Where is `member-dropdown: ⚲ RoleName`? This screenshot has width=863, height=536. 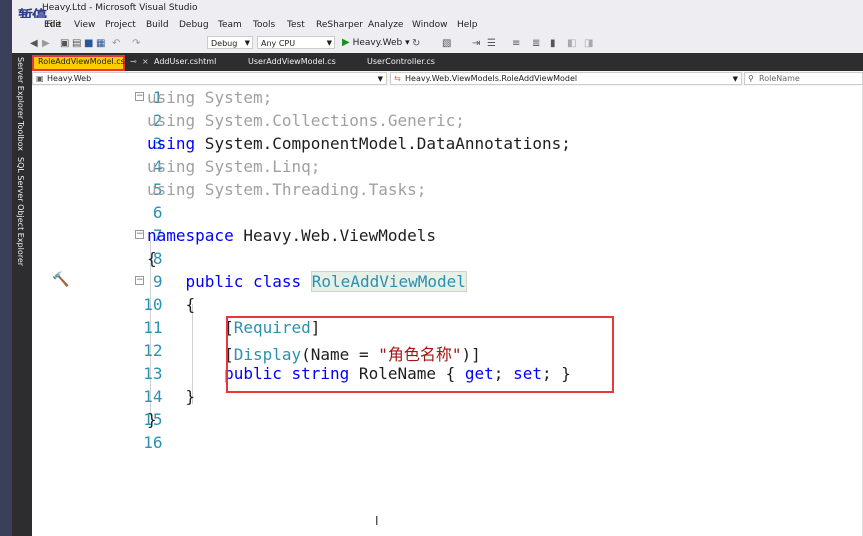 member-dropdown: ⚲ RoleName is located at coordinates (803, 78).